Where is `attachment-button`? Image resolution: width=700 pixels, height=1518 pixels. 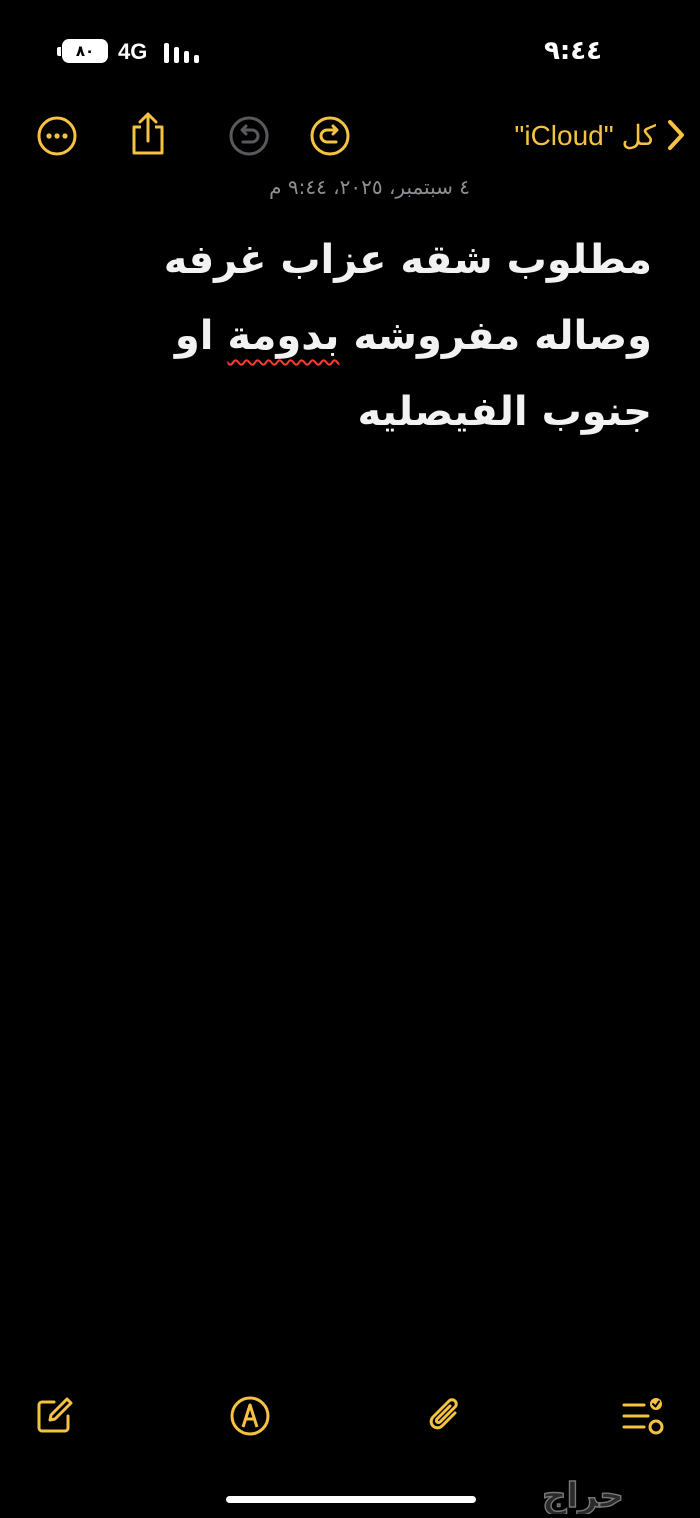
attachment-button is located at coordinates (446, 1416).